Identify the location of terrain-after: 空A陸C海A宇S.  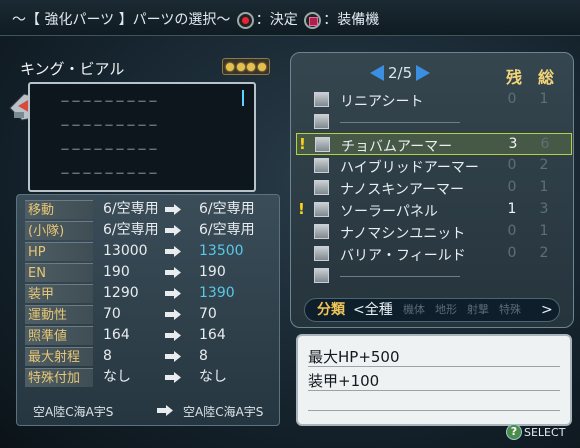
(223, 412).